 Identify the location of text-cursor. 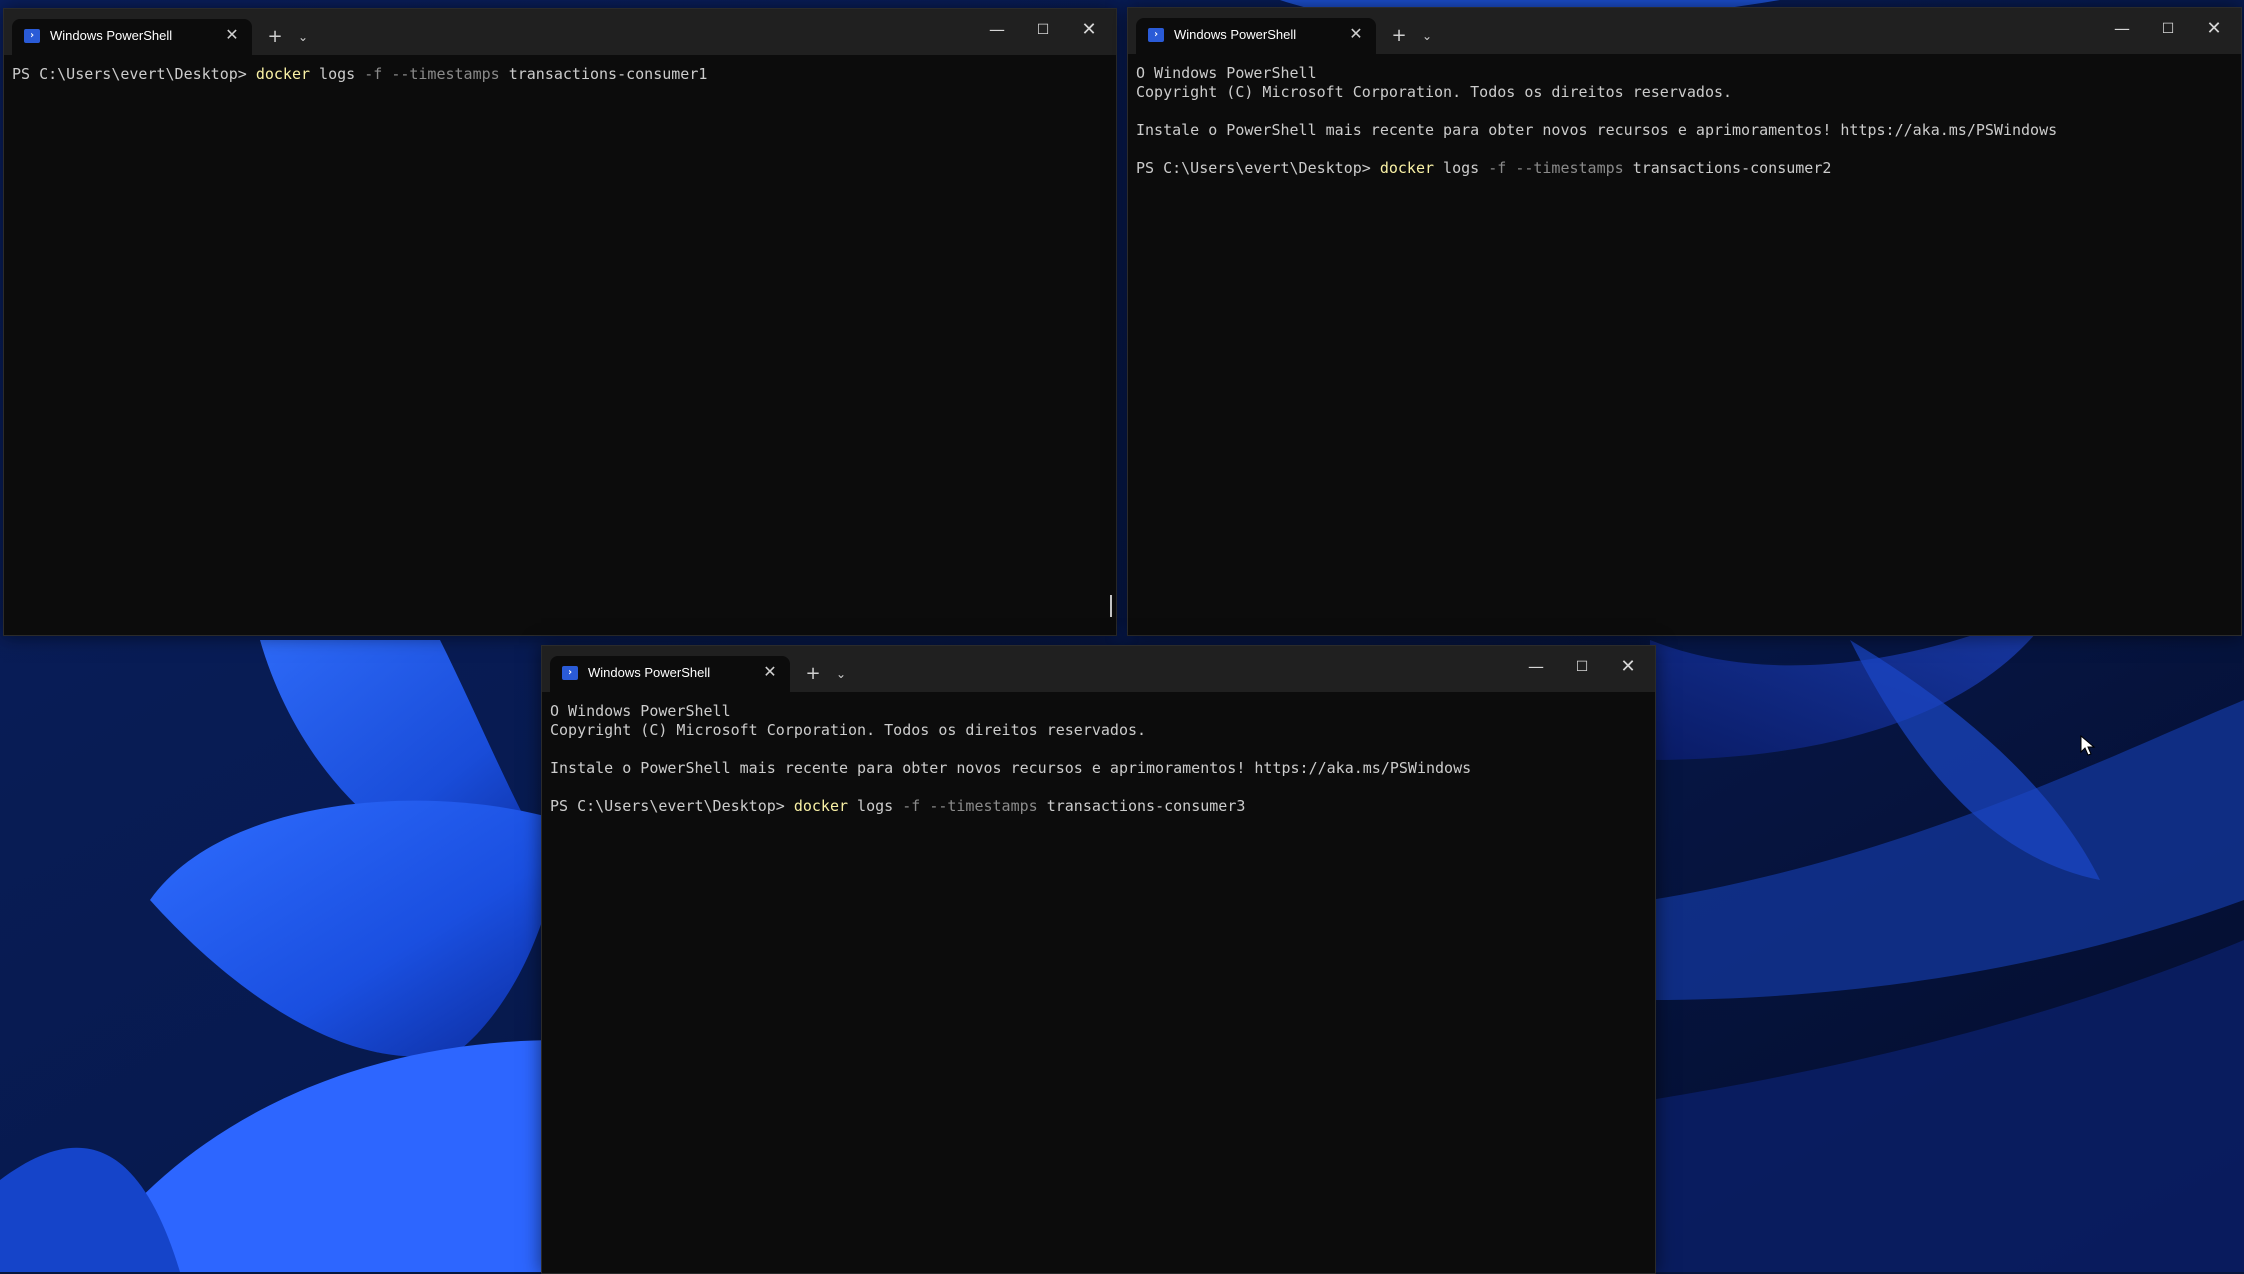
(1111, 606).